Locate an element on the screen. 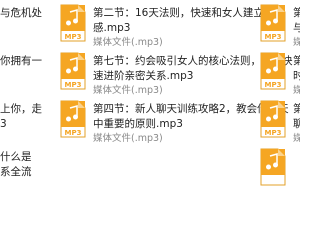 This screenshot has height=240, width=320. file-name: 上你，走 3 is located at coordinates (21, 116).